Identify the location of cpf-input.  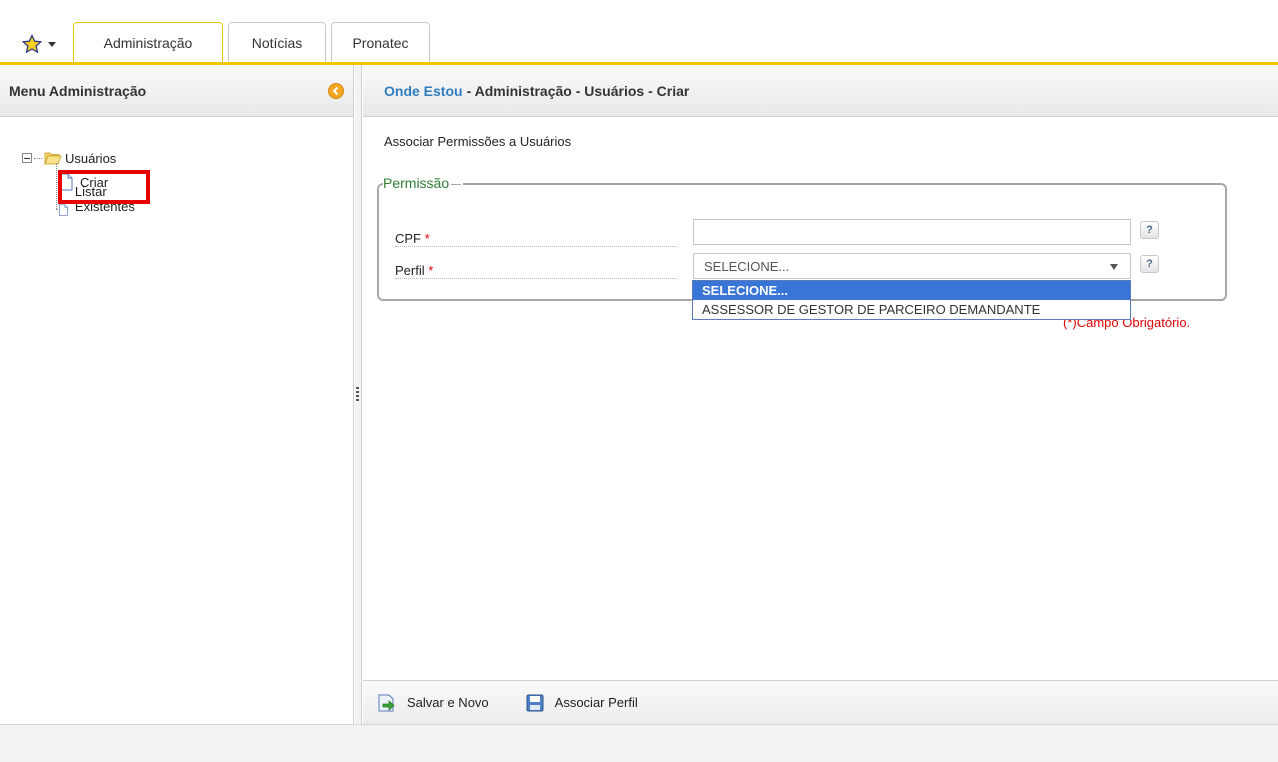
(912, 232).